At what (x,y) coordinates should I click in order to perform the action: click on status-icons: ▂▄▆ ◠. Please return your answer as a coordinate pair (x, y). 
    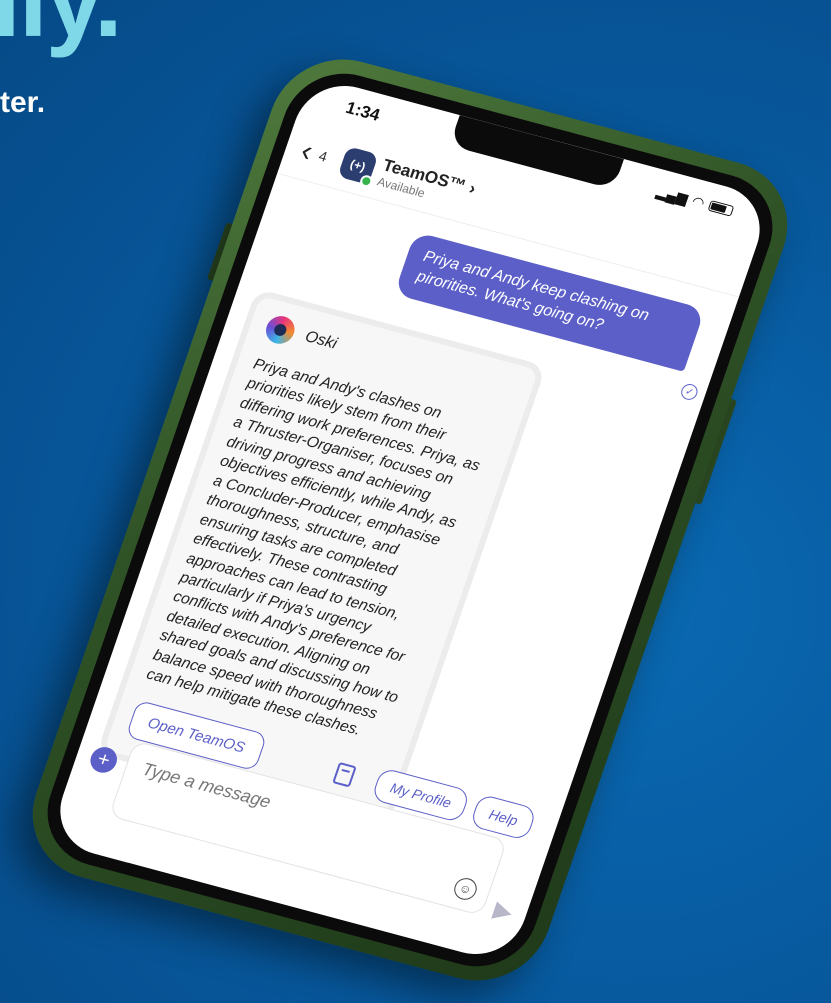
    Looking at the image, I should click on (694, 201).